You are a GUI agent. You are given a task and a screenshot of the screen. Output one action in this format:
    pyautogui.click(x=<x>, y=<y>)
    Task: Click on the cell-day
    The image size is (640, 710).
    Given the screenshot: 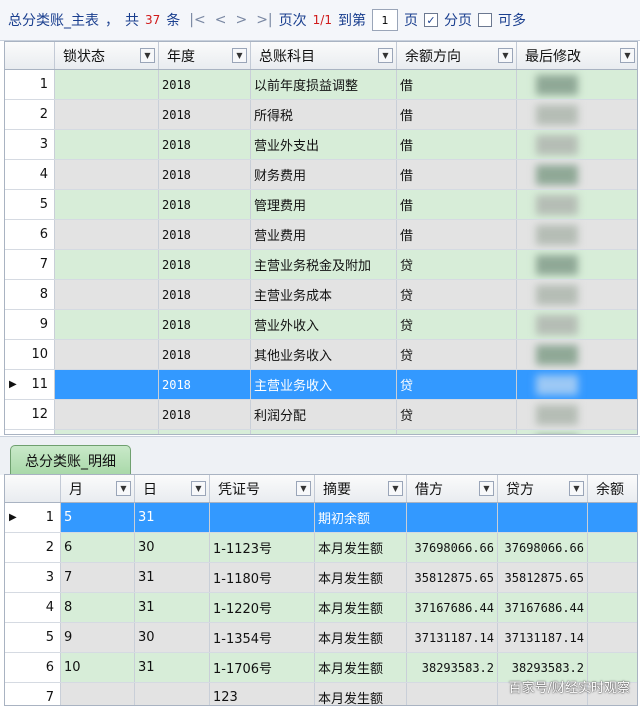 What is the action you would take?
    pyautogui.click(x=172, y=694)
    